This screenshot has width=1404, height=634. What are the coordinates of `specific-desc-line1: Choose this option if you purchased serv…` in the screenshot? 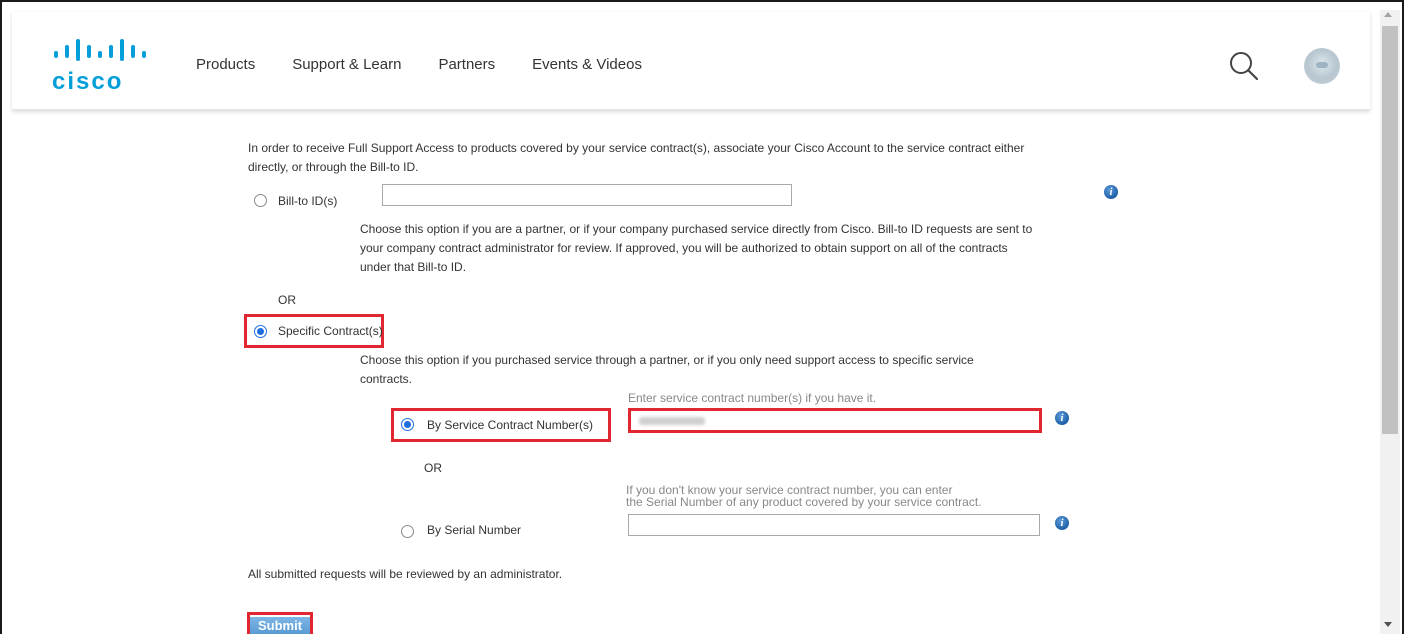 It's located at (667, 360).